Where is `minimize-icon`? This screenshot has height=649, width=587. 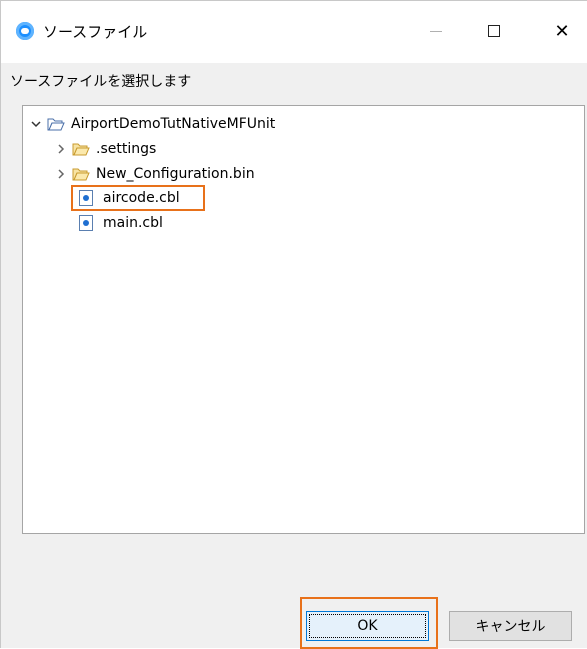 minimize-icon is located at coordinates (436, 31).